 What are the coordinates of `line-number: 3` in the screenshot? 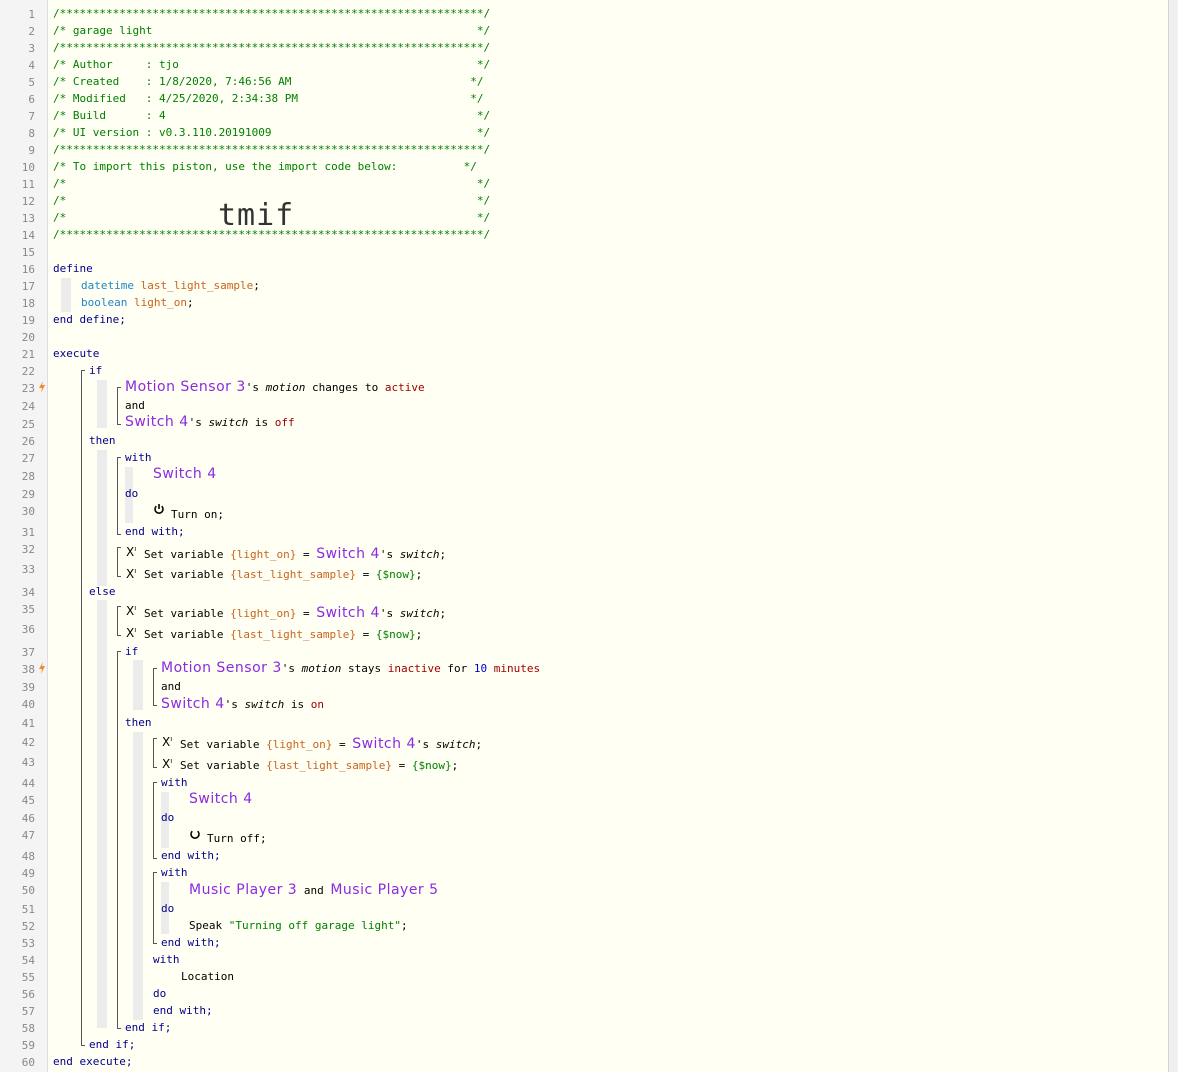 It's located at (31, 48).